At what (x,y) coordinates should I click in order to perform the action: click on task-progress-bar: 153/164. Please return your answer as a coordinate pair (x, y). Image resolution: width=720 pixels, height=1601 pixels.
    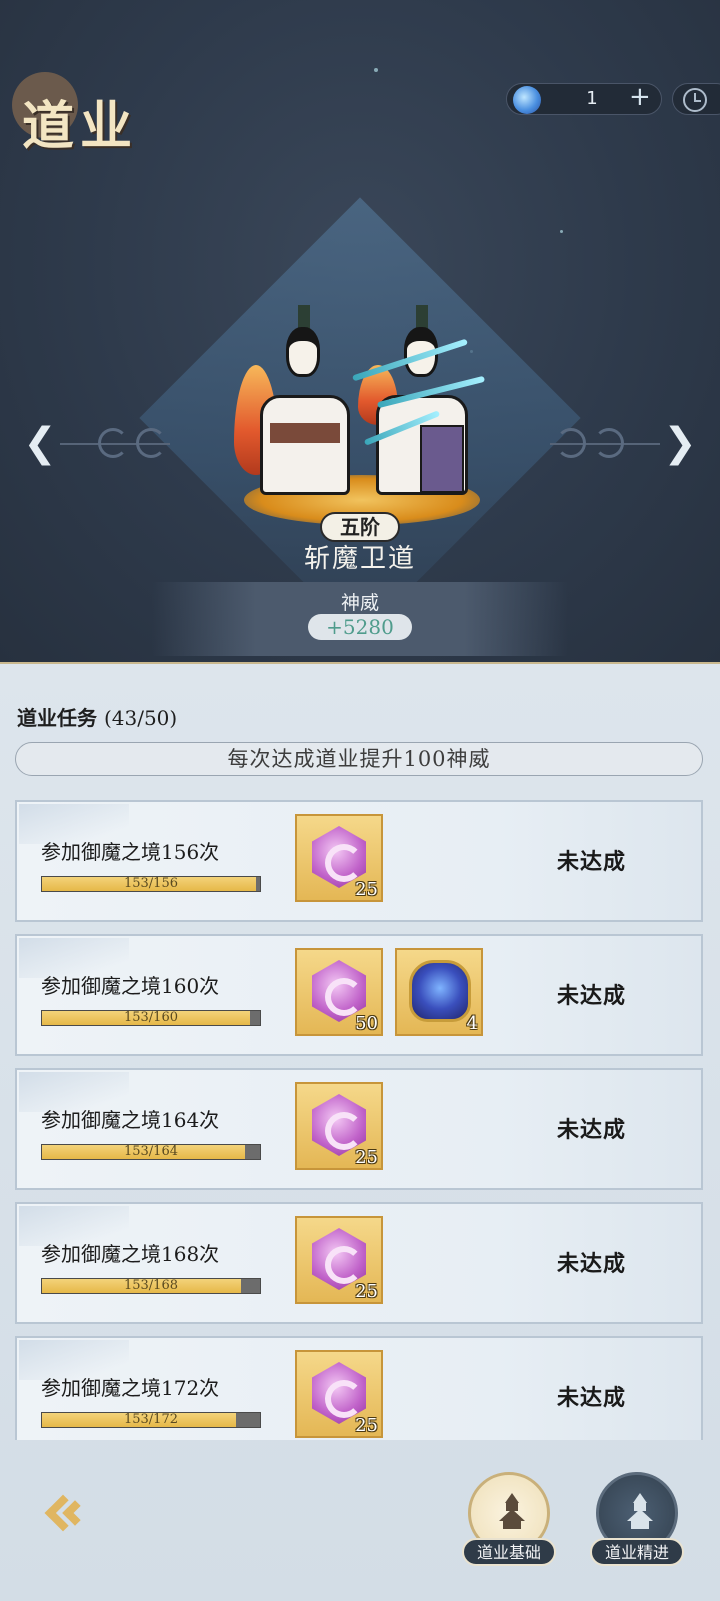
    Looking at the image, I should click on (151, 1152).